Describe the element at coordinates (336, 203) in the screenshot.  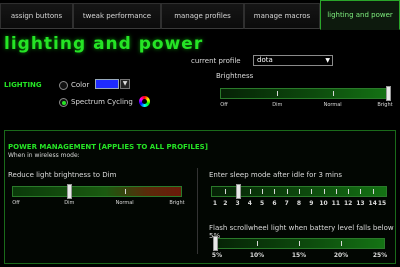
I see `slider-tick-label: 11` at that location.